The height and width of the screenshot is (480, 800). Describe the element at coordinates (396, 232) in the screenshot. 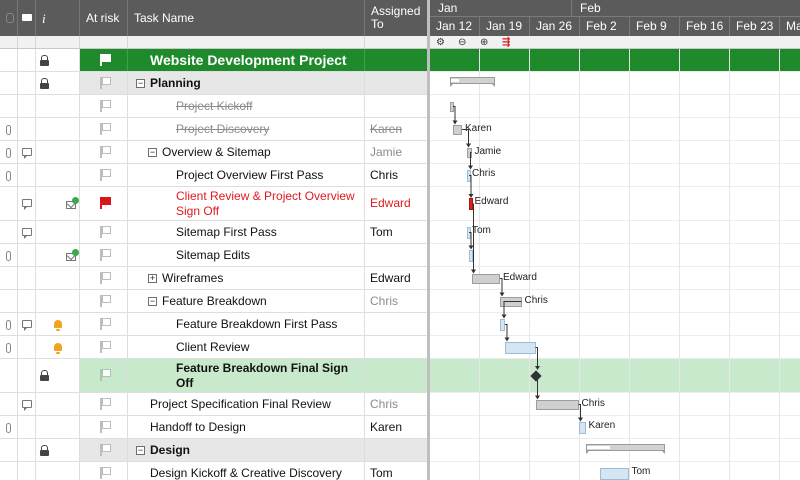

I see `assigned-to-cell: Tom` at that location.